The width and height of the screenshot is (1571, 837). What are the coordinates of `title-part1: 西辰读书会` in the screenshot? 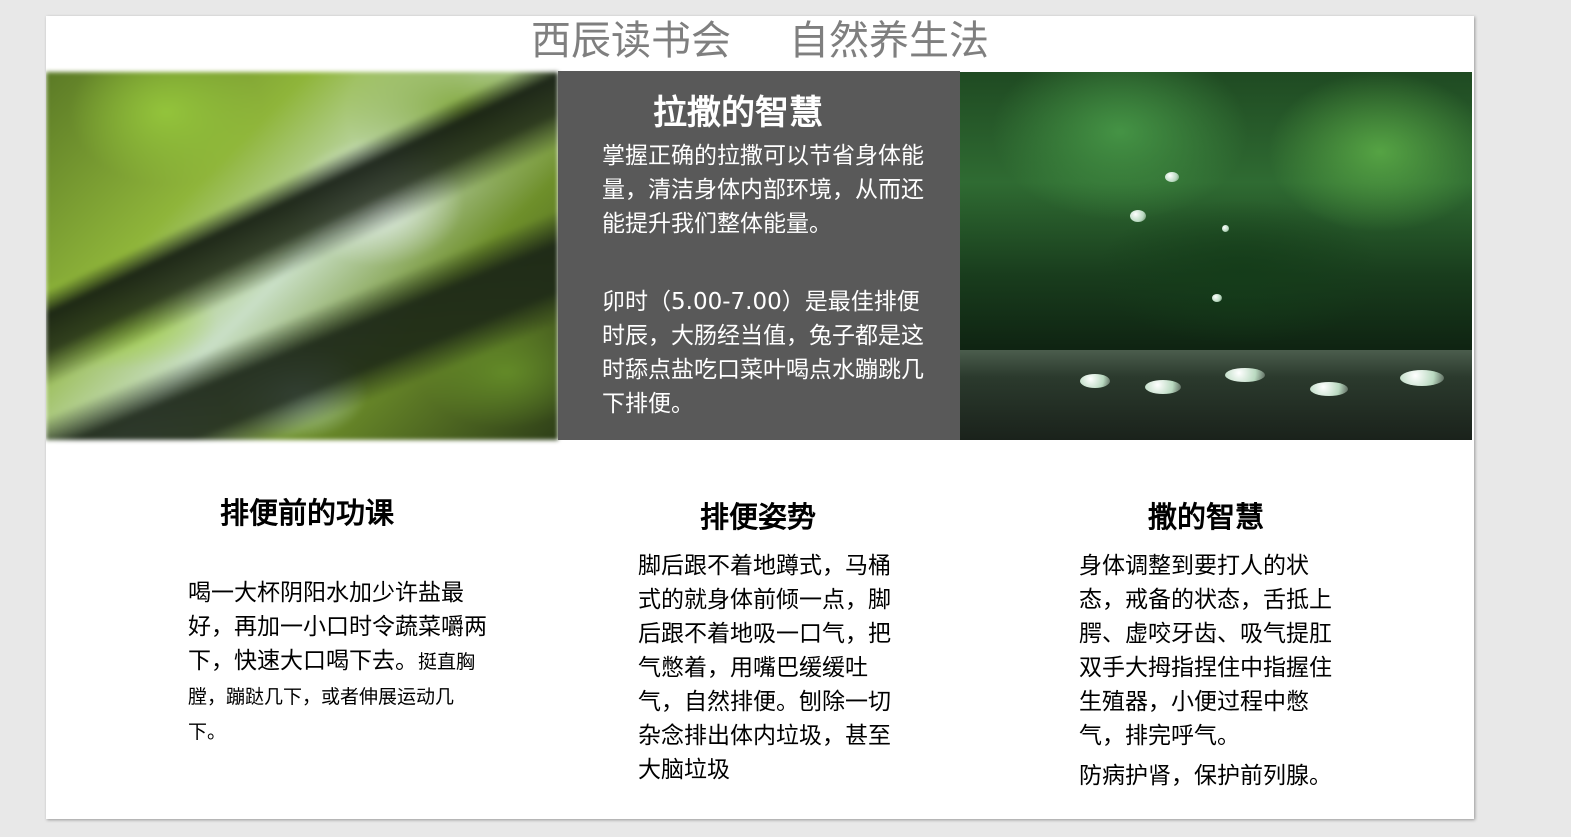 It's located at (631, 41).